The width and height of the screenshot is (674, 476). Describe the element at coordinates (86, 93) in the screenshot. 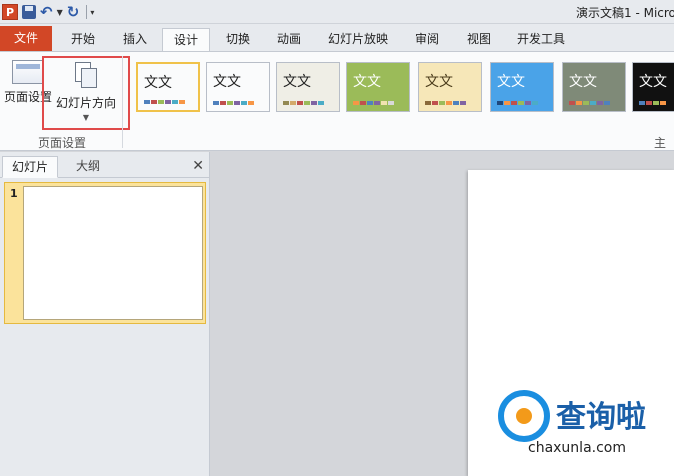

I see `slide-orientation-button: 幻灯片方向 ▼` at that location.